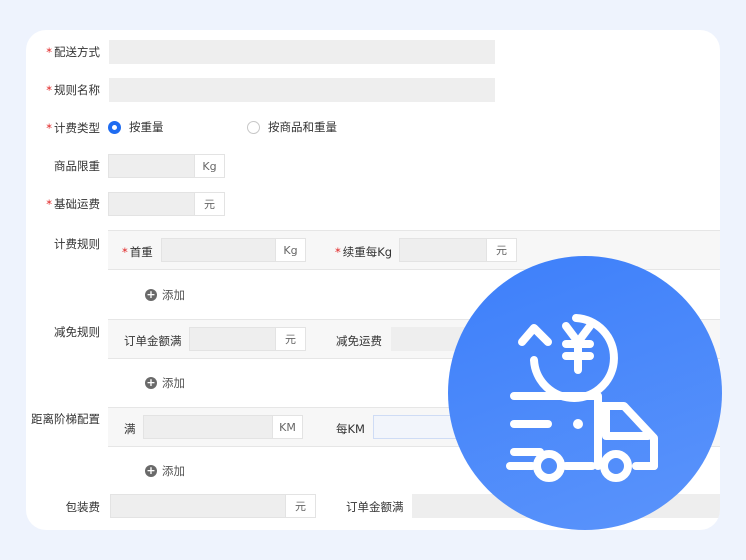  I want to click on delivery-truck-yuan-refund-icon, so click(582, 398).